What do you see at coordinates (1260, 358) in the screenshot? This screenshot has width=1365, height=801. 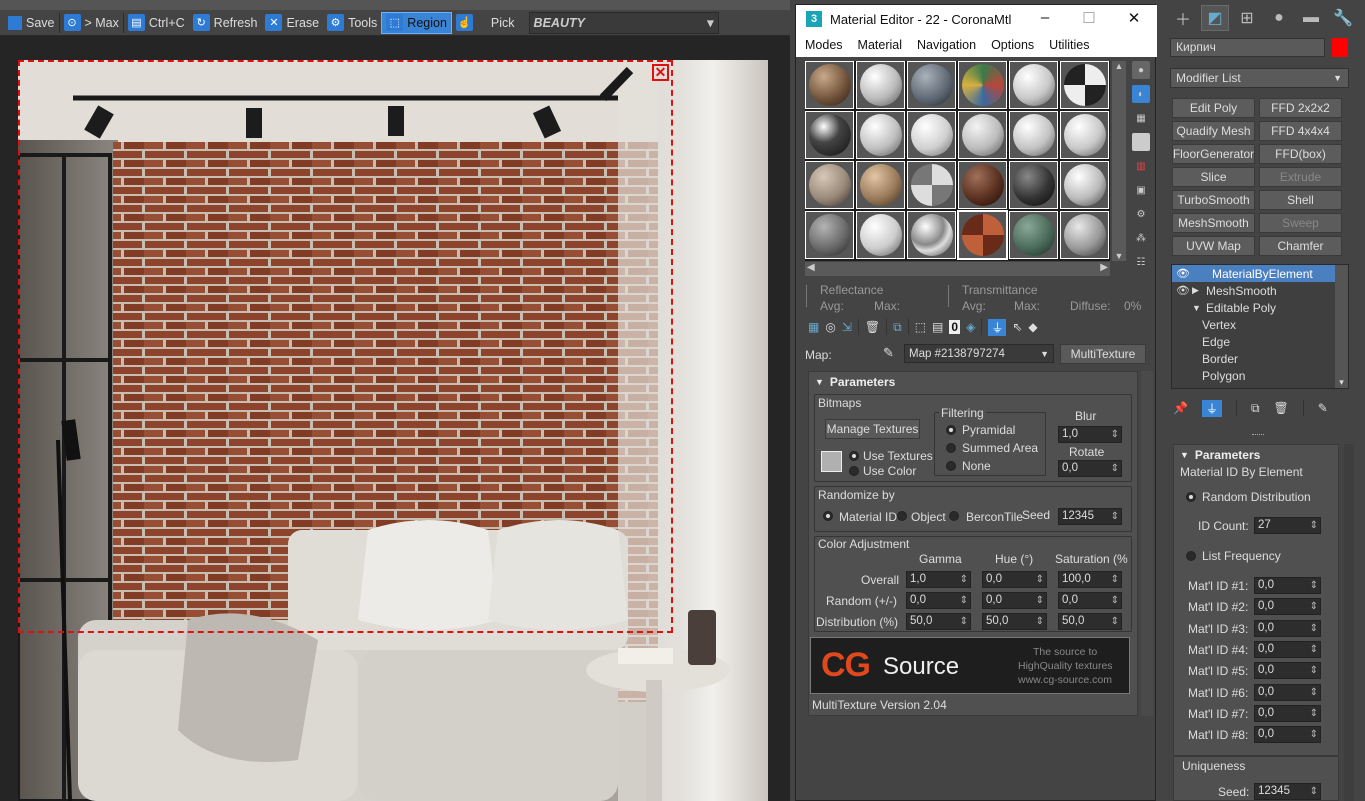 I see `stack-item: Border` at bounding box center [1260, 358].